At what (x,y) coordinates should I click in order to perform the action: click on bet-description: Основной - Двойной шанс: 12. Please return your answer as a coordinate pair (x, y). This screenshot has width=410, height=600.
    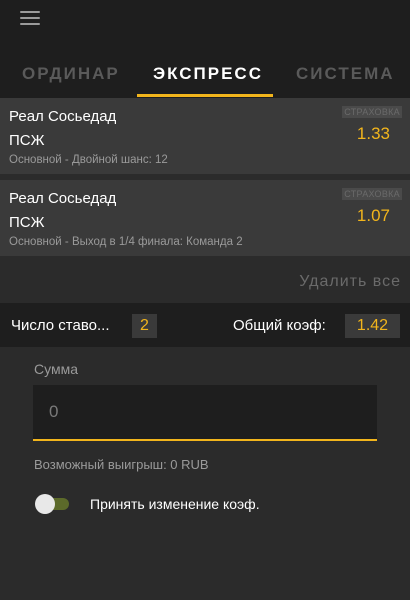
    Looking at the image, I should click on (88, 160).